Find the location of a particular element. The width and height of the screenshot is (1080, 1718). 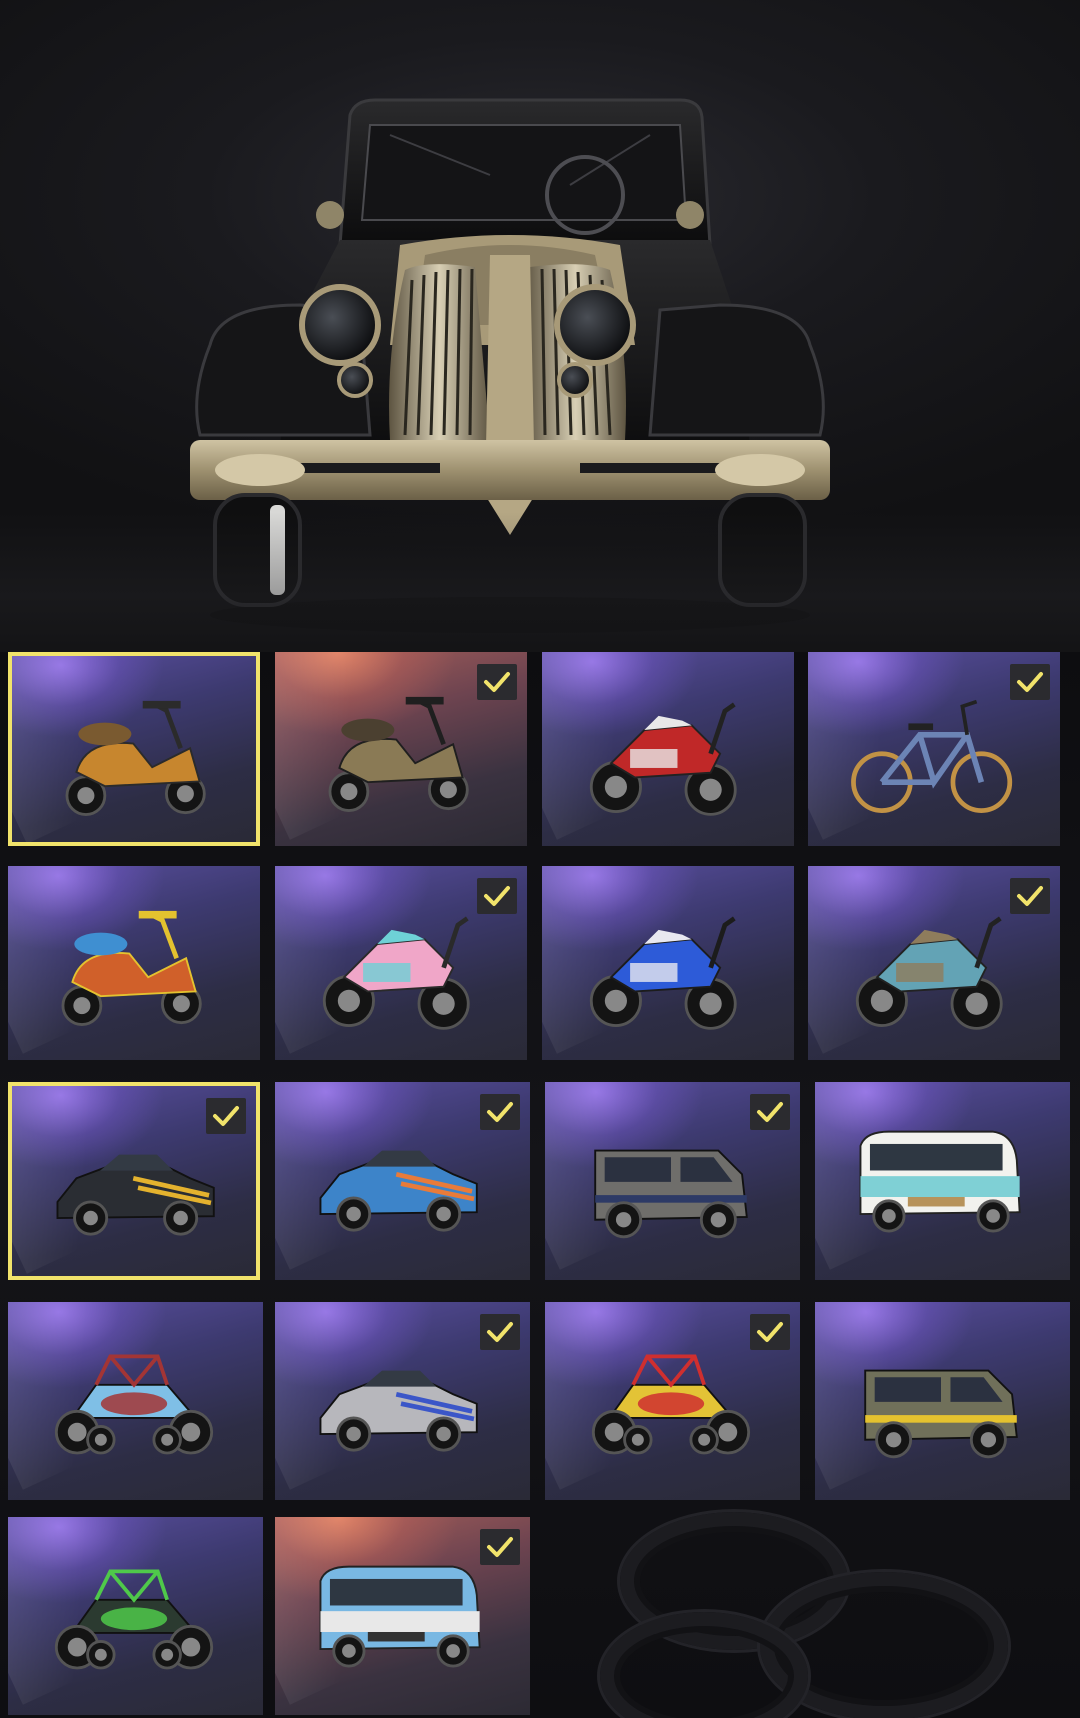

bicycle-icon is located at coordinates (932, 756).